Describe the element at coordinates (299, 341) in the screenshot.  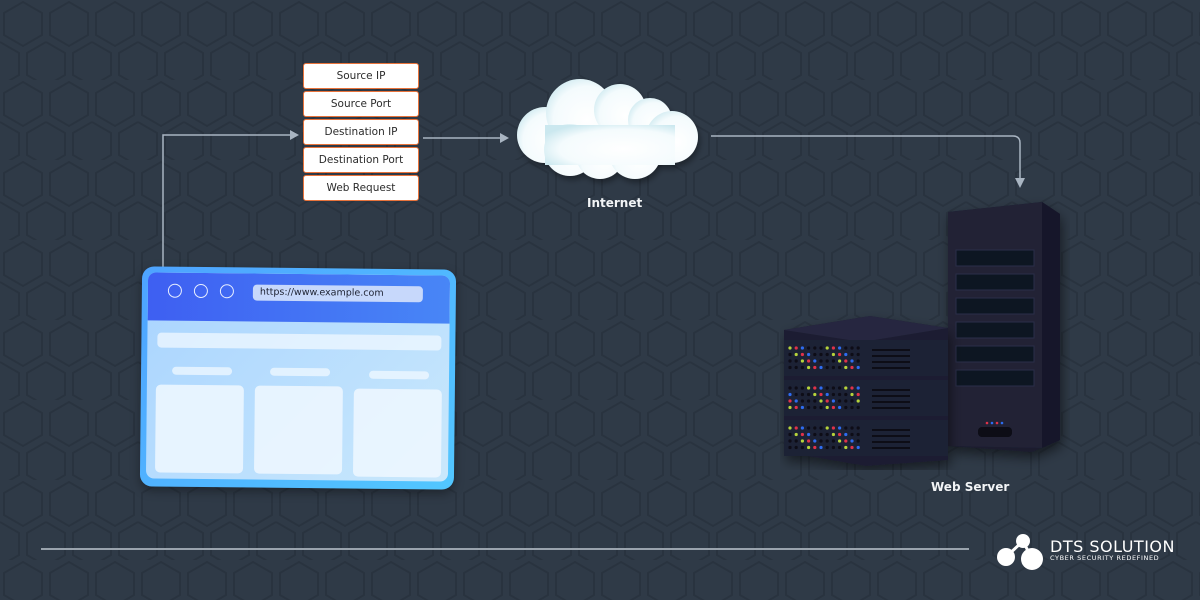
I see `content-placeholder-banner` at that location.